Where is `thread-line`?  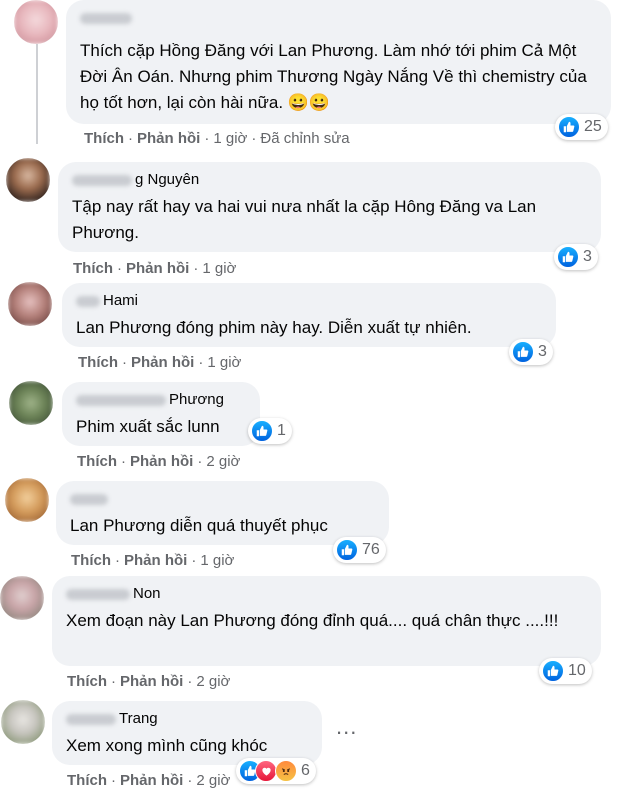
thread-line is located at coordinates (37, 94).